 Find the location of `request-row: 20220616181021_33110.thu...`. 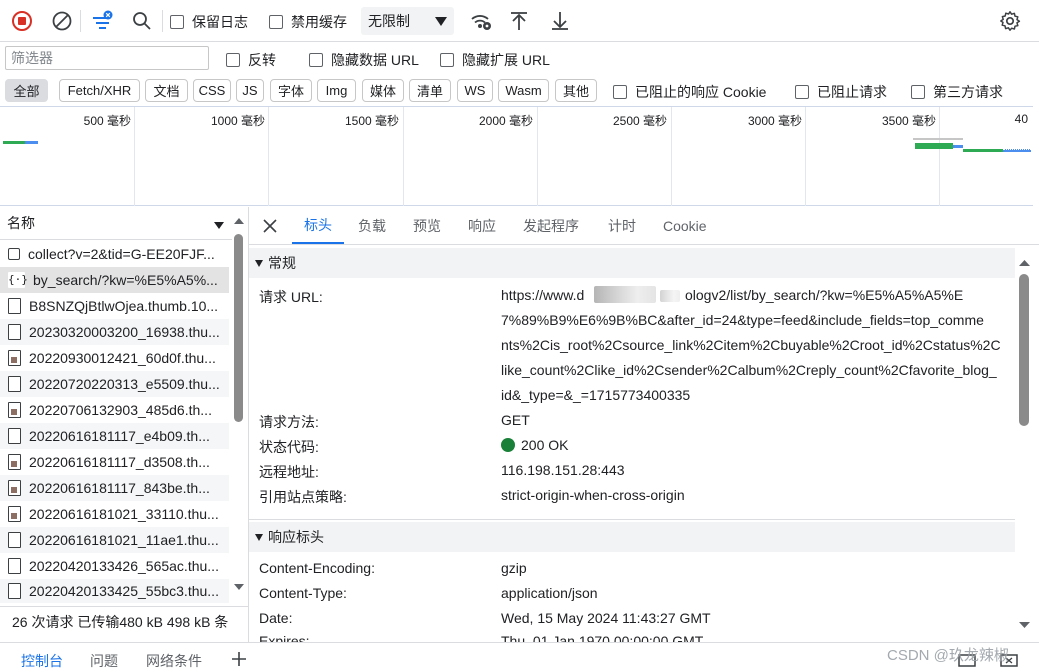

request-row: 20220616181021_33110.thu... is located at coordinates (114, 514).